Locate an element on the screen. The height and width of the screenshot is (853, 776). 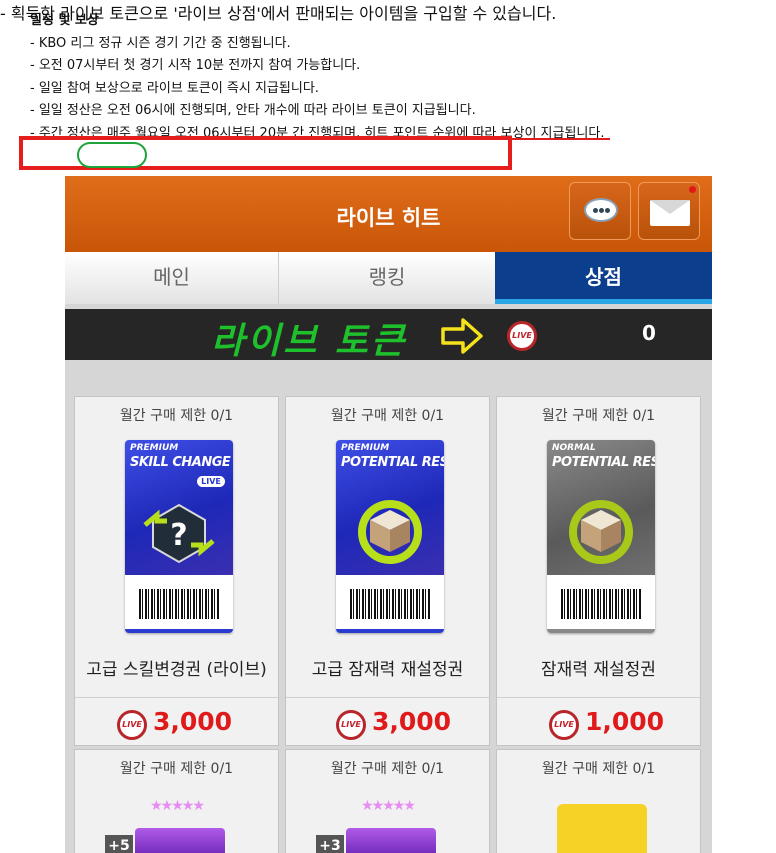
upgrade-badge: +5 is located at coordinates (119, 844).